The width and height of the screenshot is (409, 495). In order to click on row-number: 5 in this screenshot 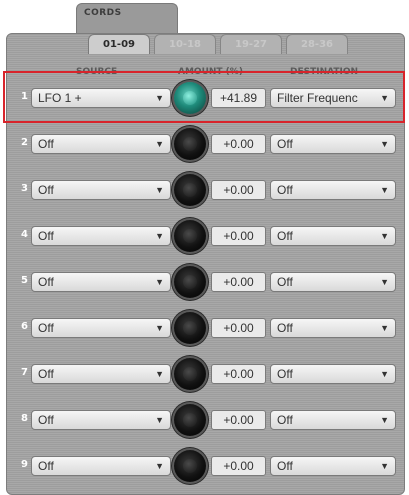, I will do `click(24, 280)`.